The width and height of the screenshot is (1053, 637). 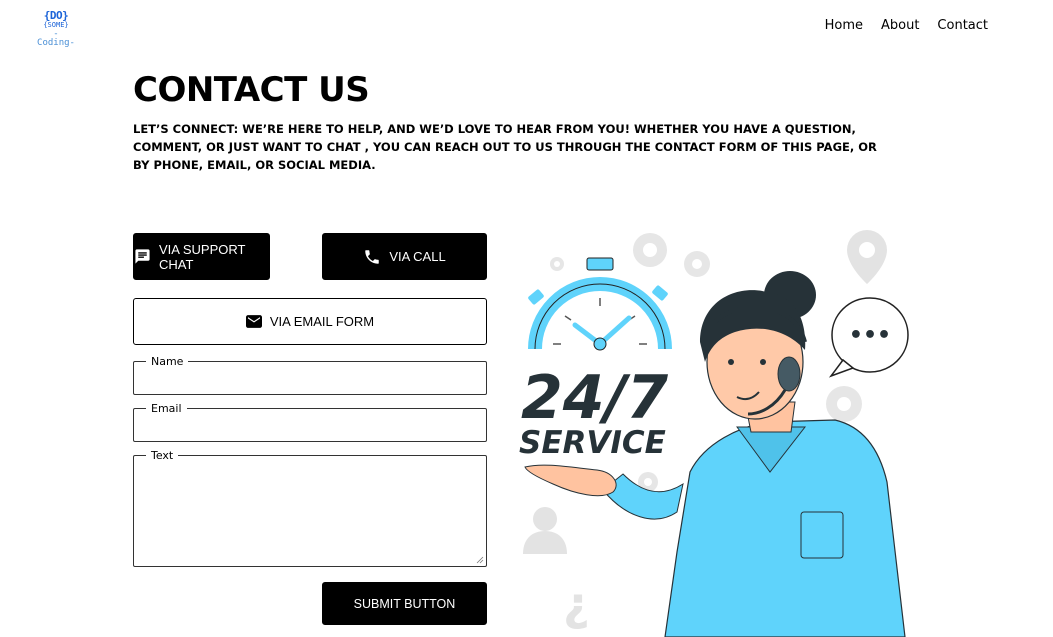 I want to click on email-fieldset: Email, so click(x=310, y=422).